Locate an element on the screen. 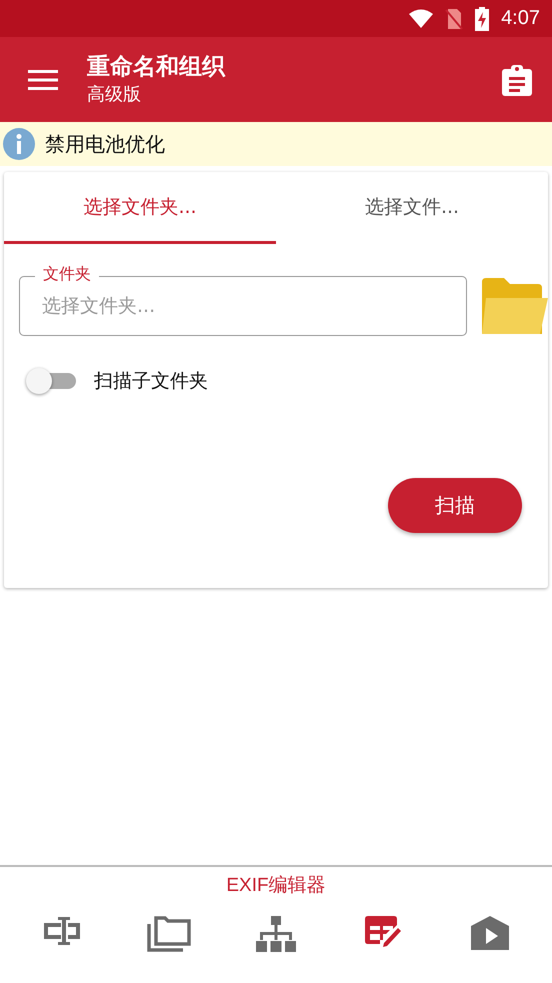  video-icon is located at coordinates (490, 933).